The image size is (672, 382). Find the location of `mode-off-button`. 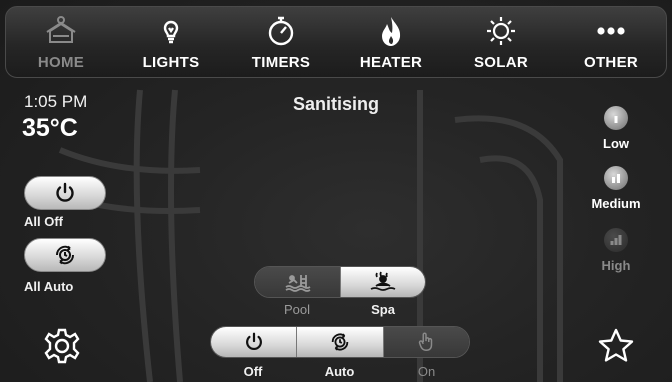

mode-off-button is located at coordinates (254, 342).